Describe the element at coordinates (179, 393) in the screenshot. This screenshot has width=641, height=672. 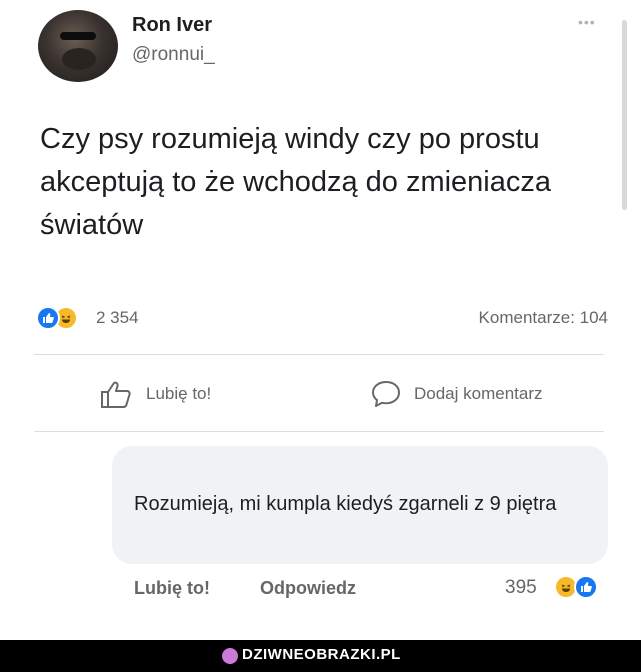
I see `like-button-label: Lubię to!` at that location.